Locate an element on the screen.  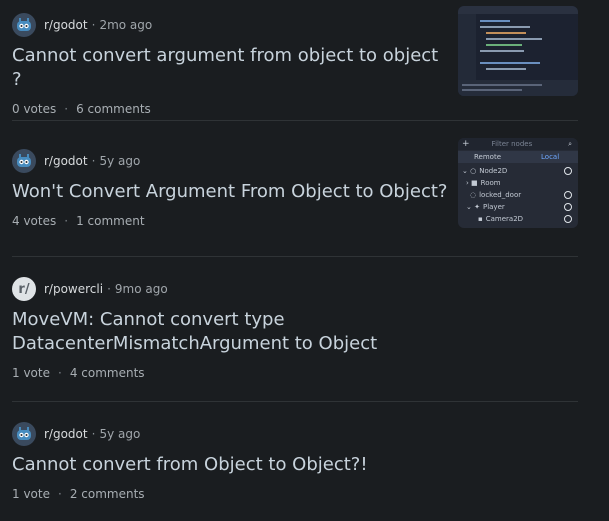
scene-node-row: › ■ Room is located at coordinates (518, 183).